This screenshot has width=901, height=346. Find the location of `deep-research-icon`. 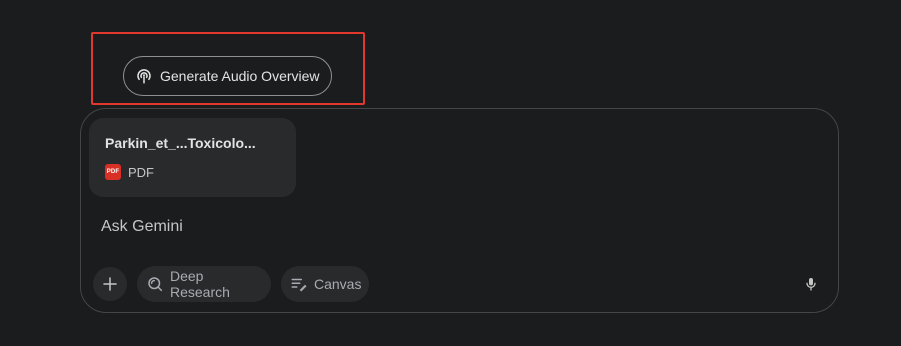

deep-research-icon is located at coordinates (155, 284).